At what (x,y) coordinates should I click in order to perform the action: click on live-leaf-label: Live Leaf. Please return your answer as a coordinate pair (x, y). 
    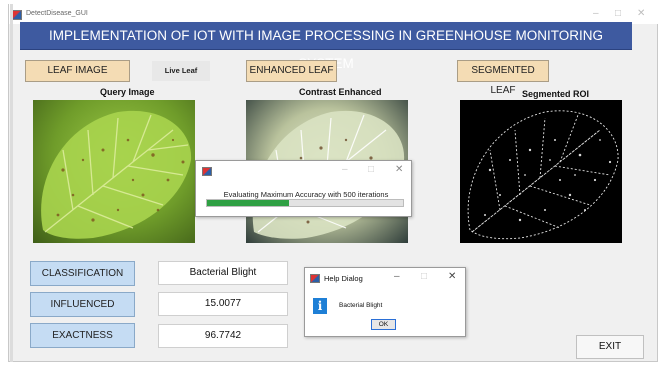
    Looking at the image, I should click on (181, 71).